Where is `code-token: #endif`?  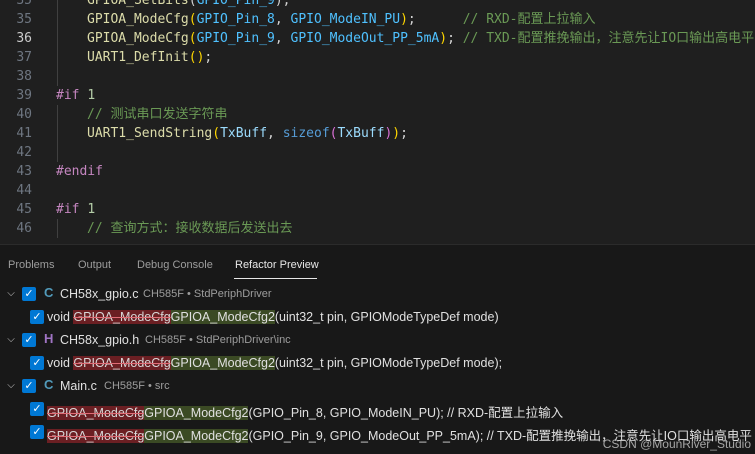 code-token: #endif is located at coordinates (79, 171).